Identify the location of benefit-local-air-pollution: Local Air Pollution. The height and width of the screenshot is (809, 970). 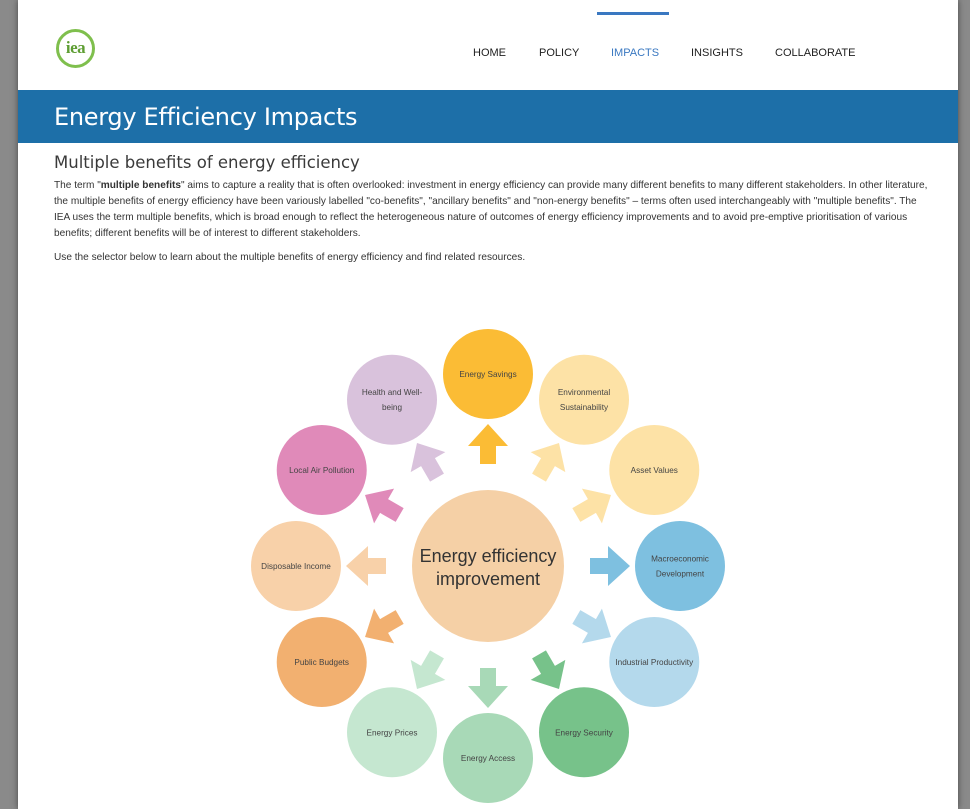
(321, 470).